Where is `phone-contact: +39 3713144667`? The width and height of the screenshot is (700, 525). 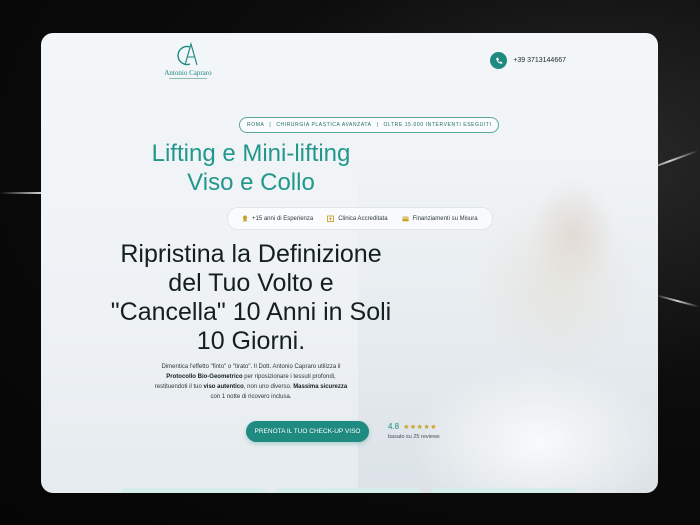 phone-contact: +39 3713144667 is located at coordinates (528, 60).